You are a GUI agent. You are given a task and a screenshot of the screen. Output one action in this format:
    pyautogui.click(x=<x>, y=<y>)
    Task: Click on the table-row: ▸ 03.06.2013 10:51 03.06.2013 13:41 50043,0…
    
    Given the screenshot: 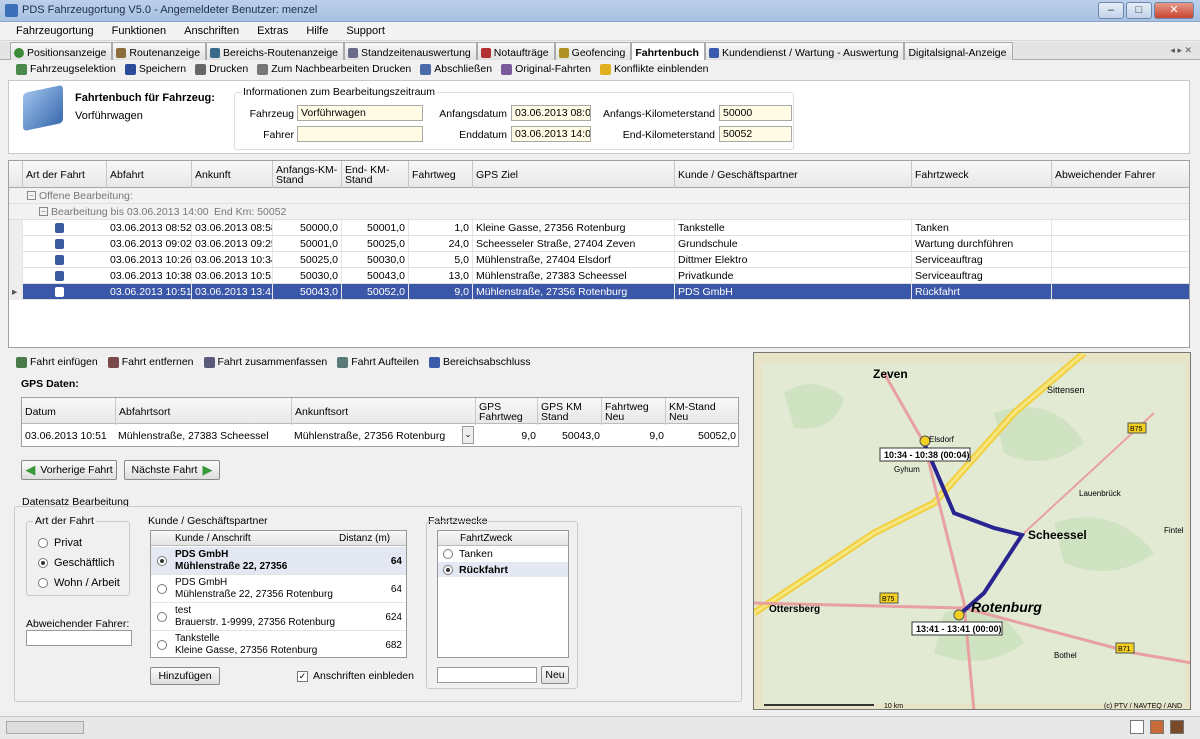 What is the action you would take?
    pyautogui.click(x=599, y=292)
    